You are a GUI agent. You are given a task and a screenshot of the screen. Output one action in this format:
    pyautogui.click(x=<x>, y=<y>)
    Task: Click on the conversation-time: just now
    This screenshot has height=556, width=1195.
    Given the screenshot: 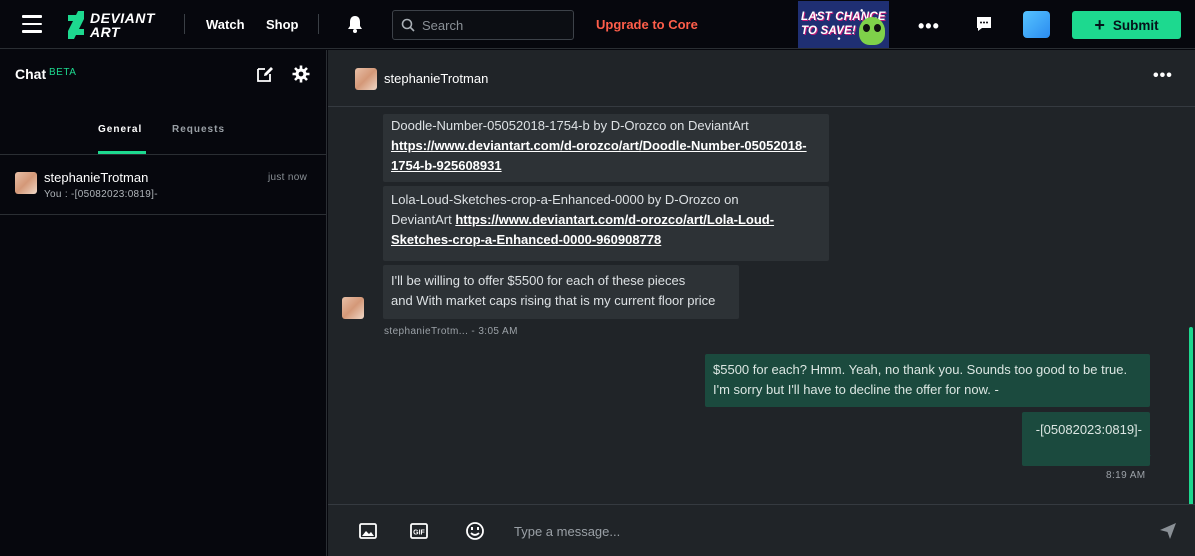 What is the action you would take?
    pyautogui.click(x=288, y=177)
    